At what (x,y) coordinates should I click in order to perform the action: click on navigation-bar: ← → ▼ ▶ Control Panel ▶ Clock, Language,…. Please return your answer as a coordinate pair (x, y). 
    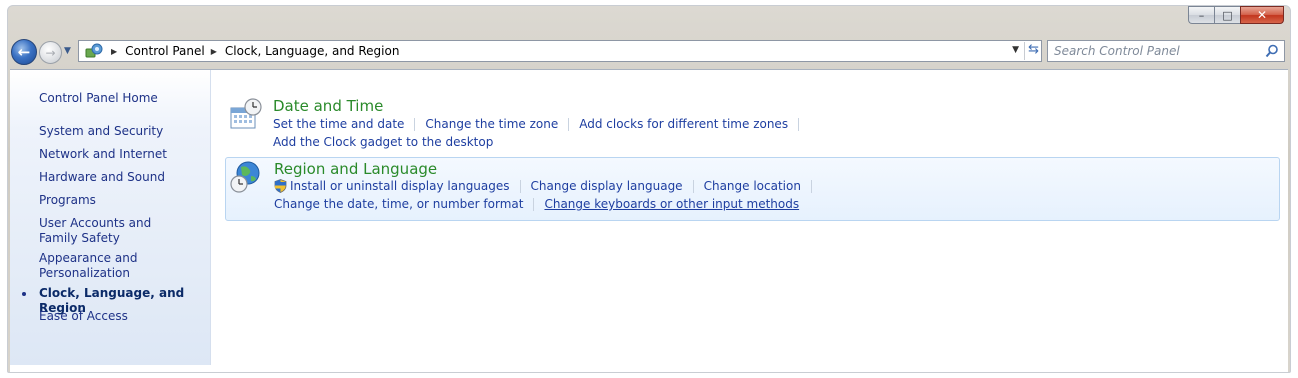
    Looking at the image, I should click on (649, 52).